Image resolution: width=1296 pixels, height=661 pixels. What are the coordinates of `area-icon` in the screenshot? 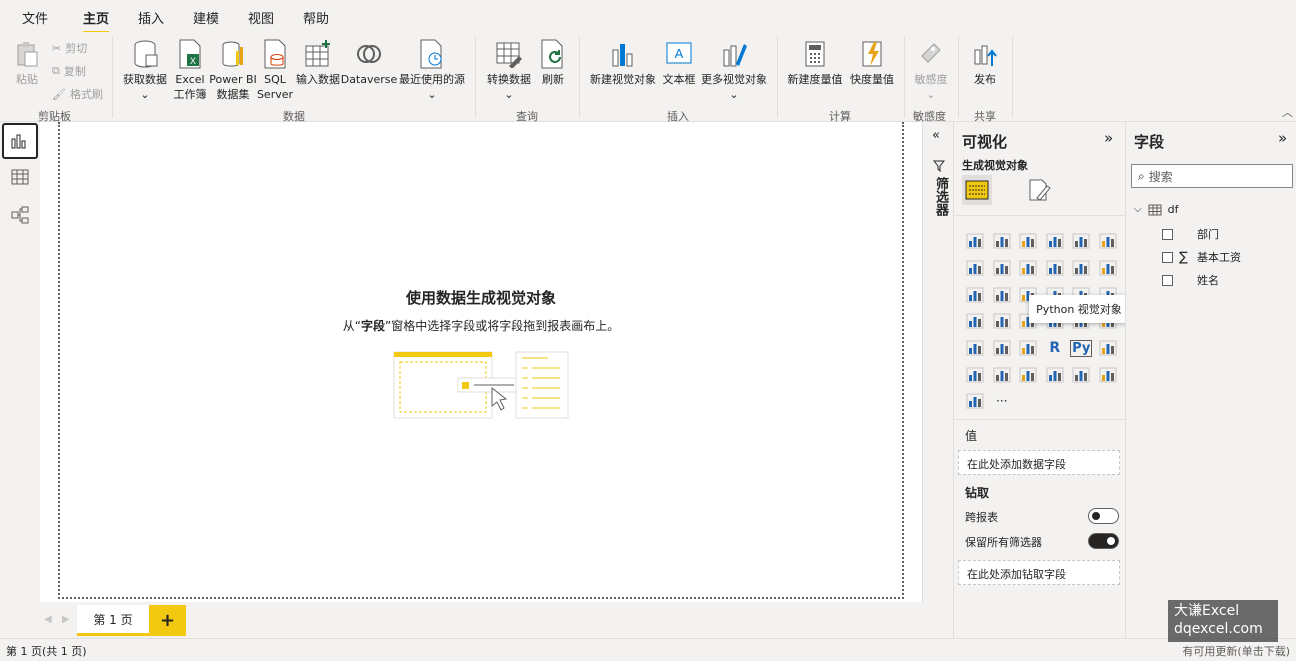 It's located at (1002, 268).